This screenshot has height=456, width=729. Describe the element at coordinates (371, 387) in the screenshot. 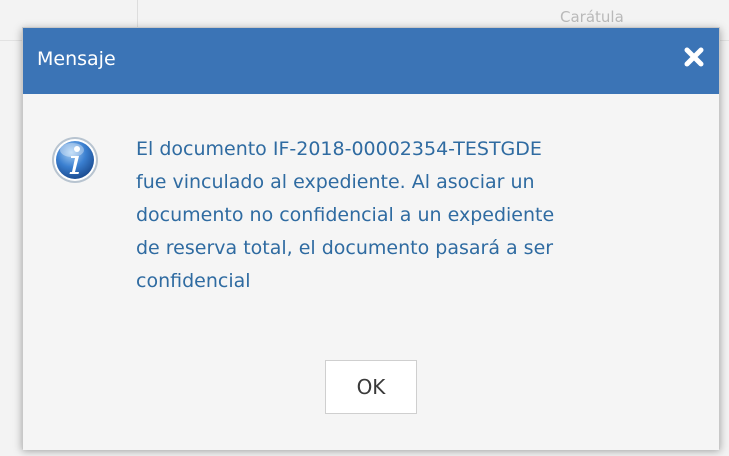

I see `ok-button: OK` at that location.